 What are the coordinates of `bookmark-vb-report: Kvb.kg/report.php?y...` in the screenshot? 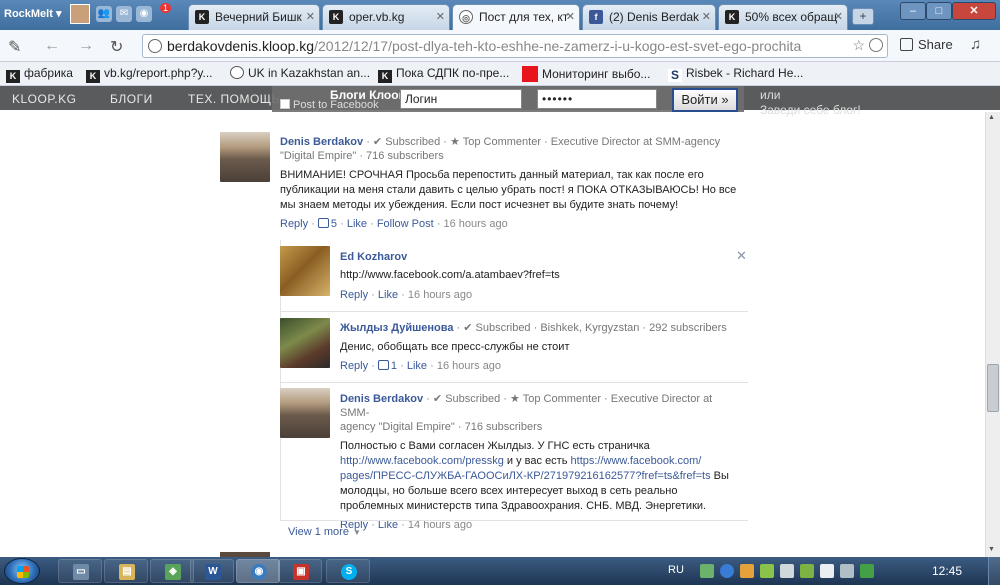 It's located at (149, 74).